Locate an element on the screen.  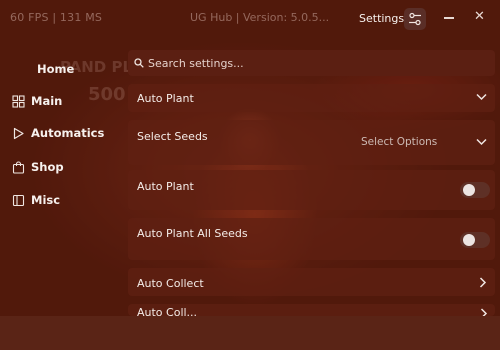
section-auto-plant: Auto Plant is located at coordinates (311, 98).